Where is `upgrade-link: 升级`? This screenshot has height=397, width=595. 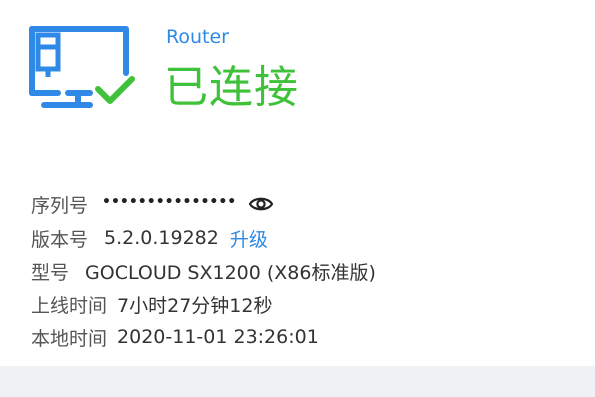
upgrade-link: 升级 is located at coordinates (249, 238).